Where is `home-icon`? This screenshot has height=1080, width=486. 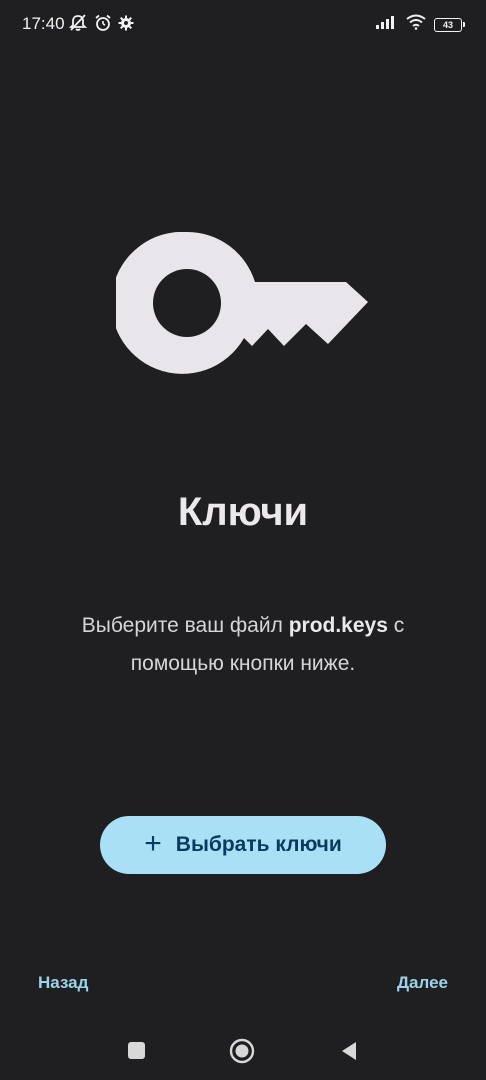
home-icon is located at coordinates (242, 1051).